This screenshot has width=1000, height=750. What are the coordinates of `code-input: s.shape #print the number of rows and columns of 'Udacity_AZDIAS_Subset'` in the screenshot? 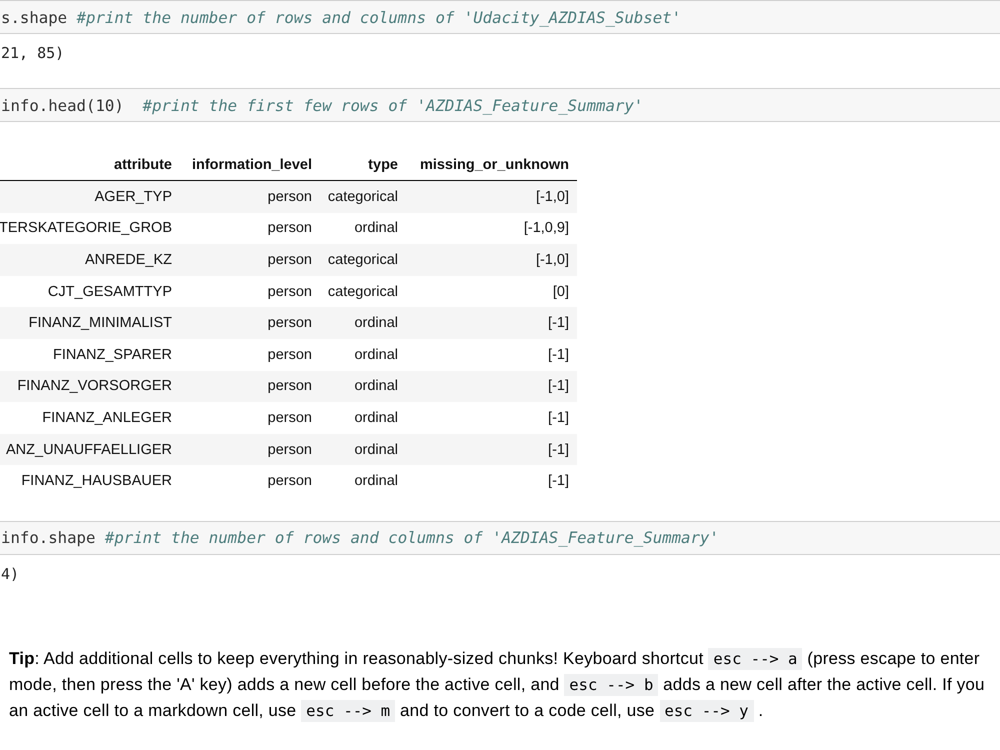 It's located at (500, 17).